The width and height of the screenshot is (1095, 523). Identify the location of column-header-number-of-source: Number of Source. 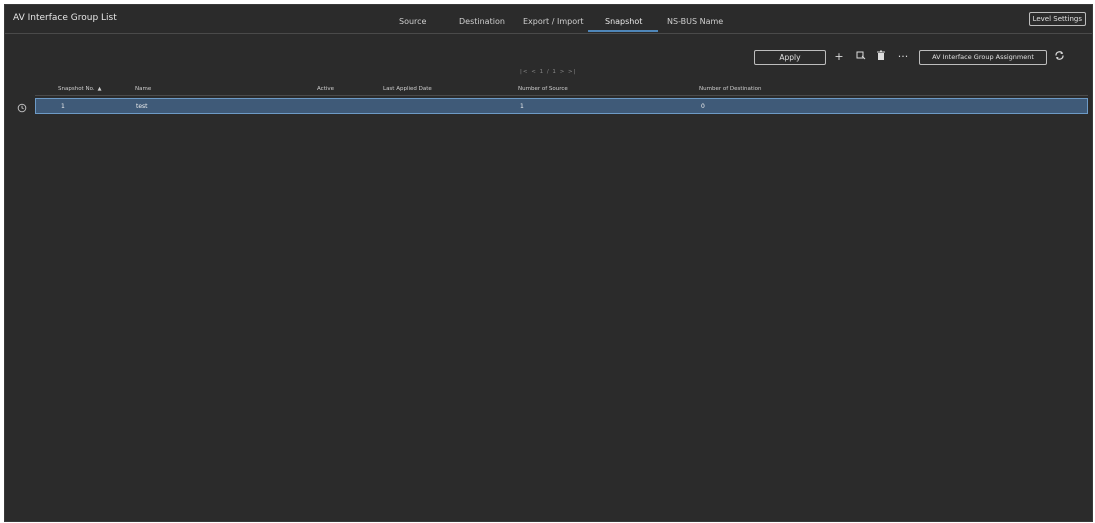
(543, 89).